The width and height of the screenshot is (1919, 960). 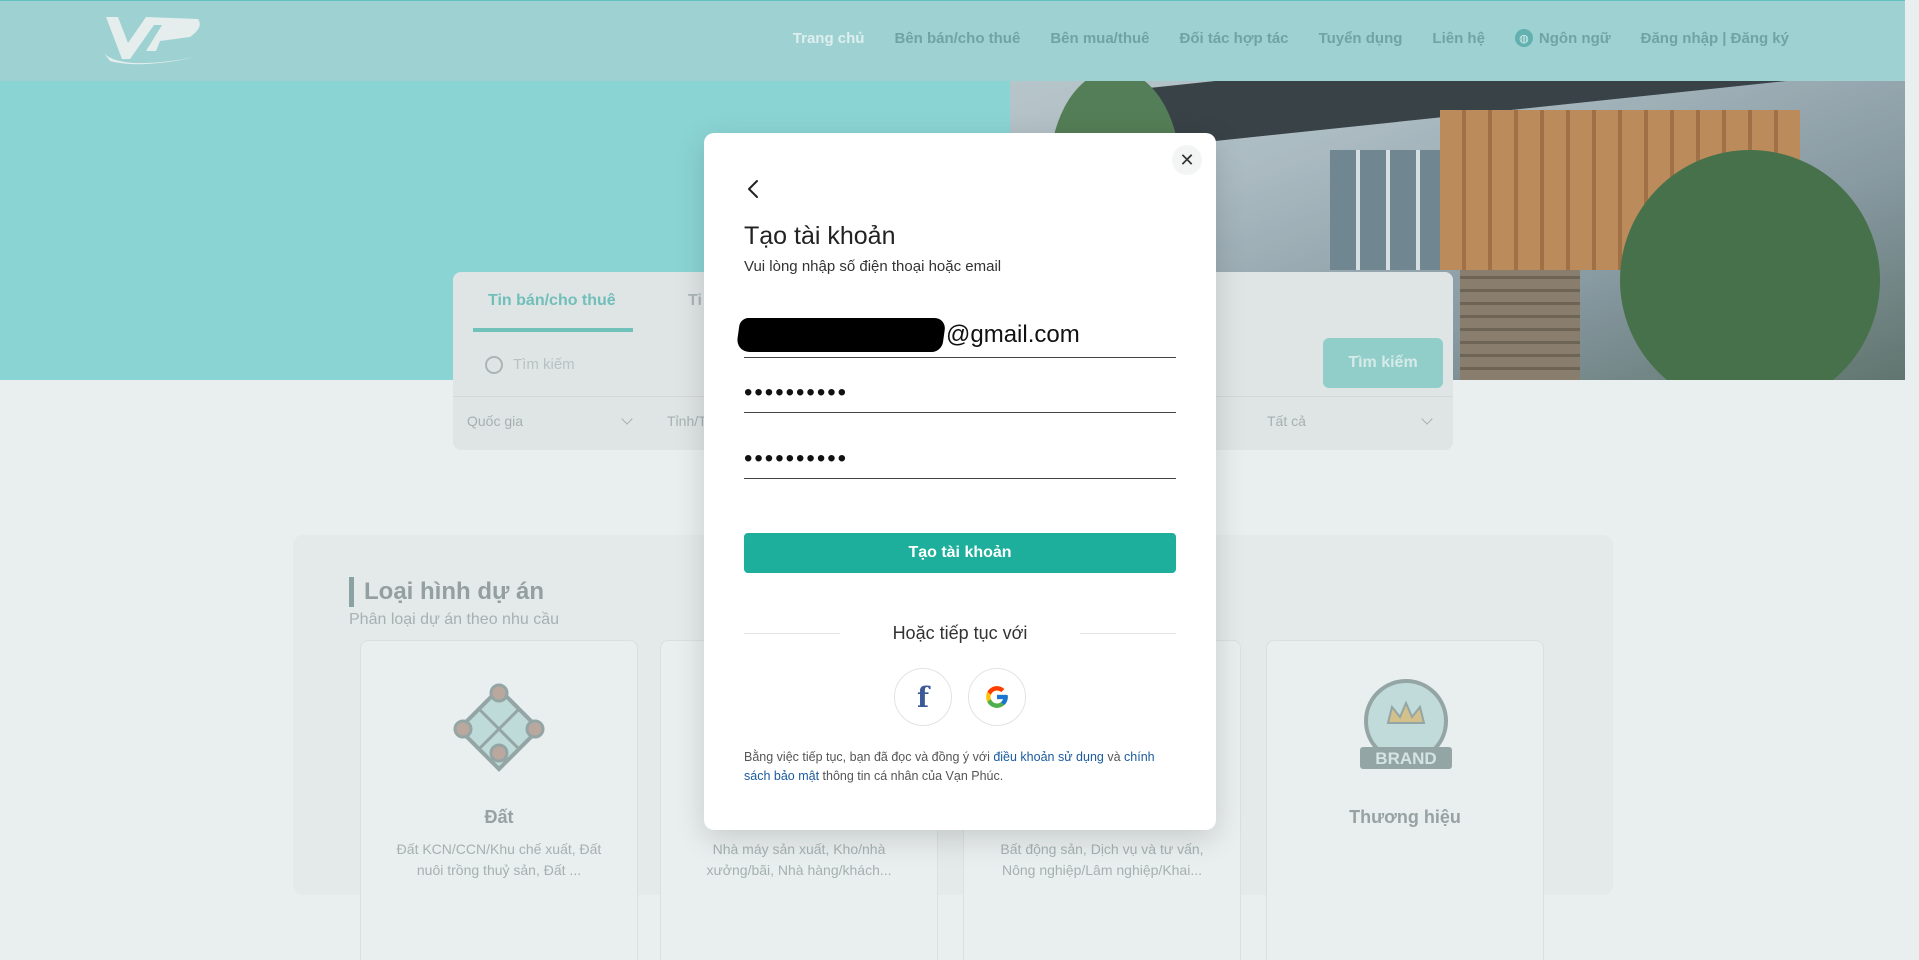 What do you see at coordinates (796, 392) in the screenshot?
I see `password-mask: ••••••••••` at bounding box center [796, 392].